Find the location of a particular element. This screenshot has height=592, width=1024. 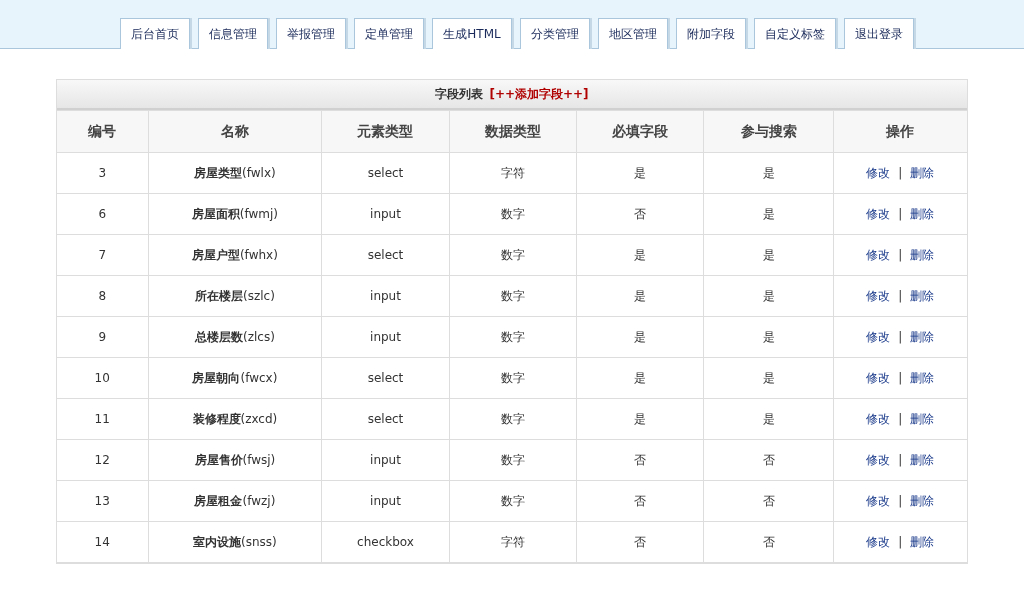

column-header: 参与搜索 is located at coordinates (768, 131).